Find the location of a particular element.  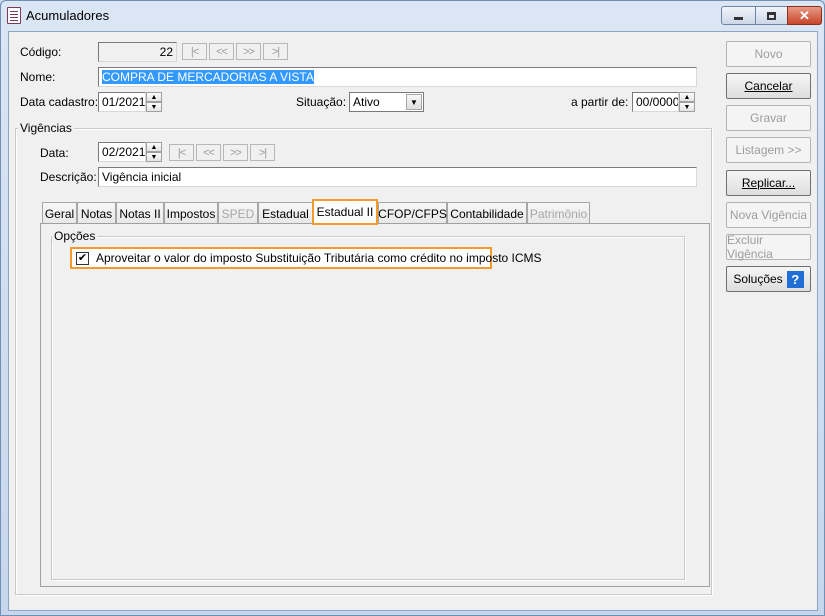

minimize-button is located at coordinates (738, 15).